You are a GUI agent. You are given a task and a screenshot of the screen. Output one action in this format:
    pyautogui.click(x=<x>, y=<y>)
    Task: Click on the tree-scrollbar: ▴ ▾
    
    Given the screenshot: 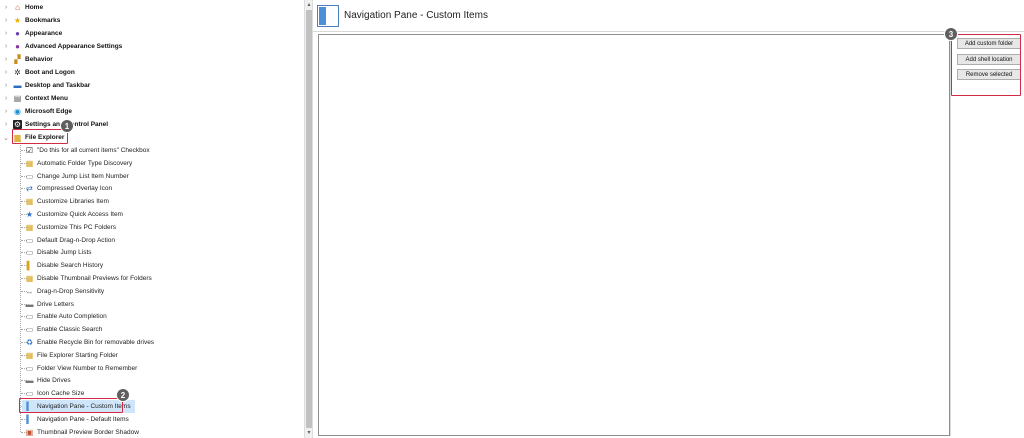 What is the action you would take?
    pyautogui.click(x=308, y=219)
    